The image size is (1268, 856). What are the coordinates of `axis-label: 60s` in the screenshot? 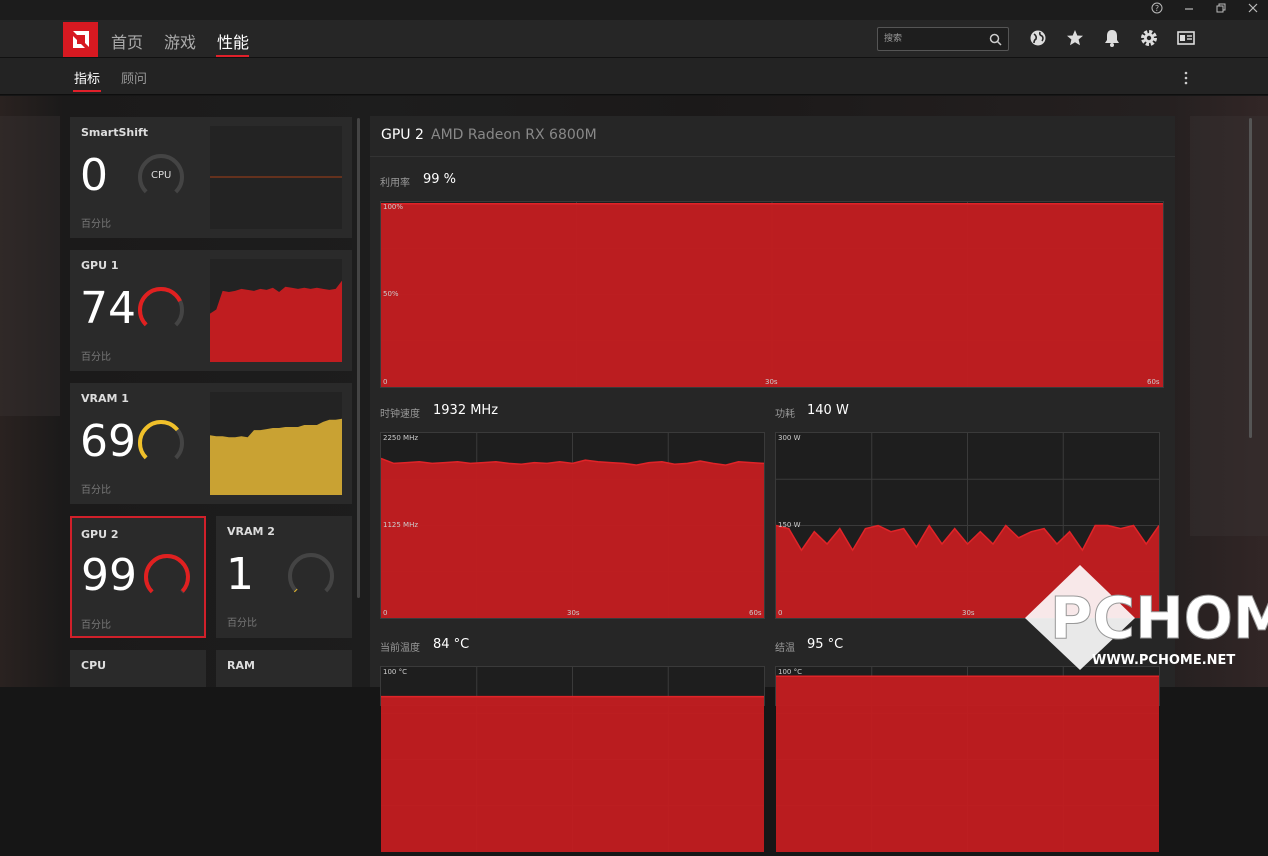 It's located at (755, 613).